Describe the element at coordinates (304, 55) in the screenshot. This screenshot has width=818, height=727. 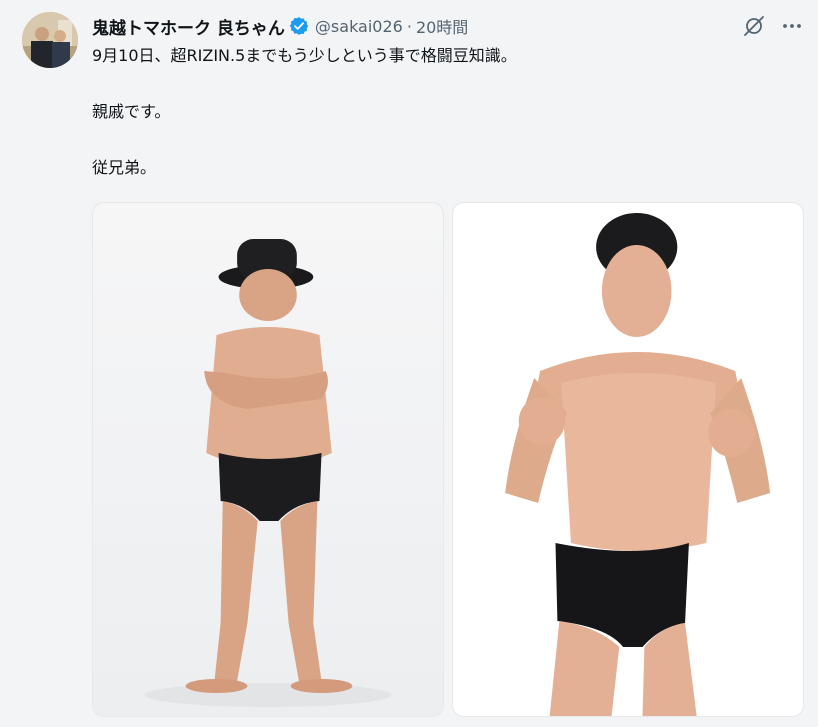
I see `tweet-paragraph: 9月10日、超RIZIN.5までもう少しという事で格闘豆知識。` at that location.